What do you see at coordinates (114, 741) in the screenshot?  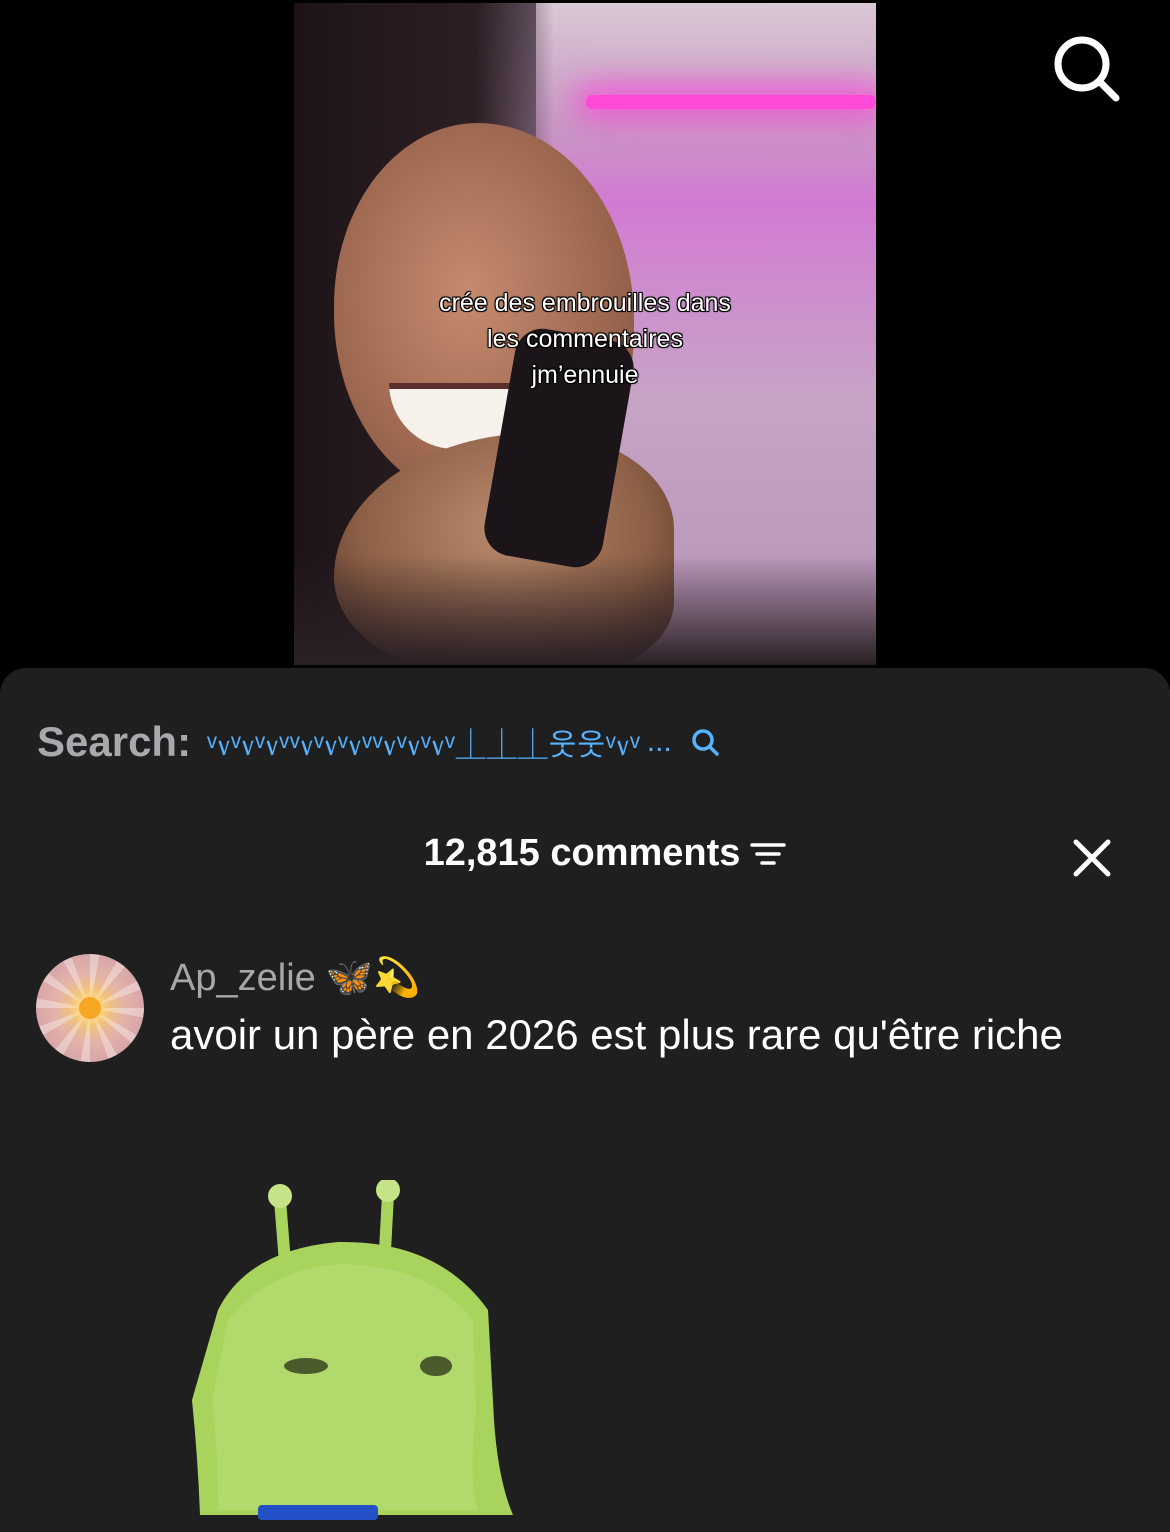 I see `search-label: Search:` at bounding box center [114, 741].